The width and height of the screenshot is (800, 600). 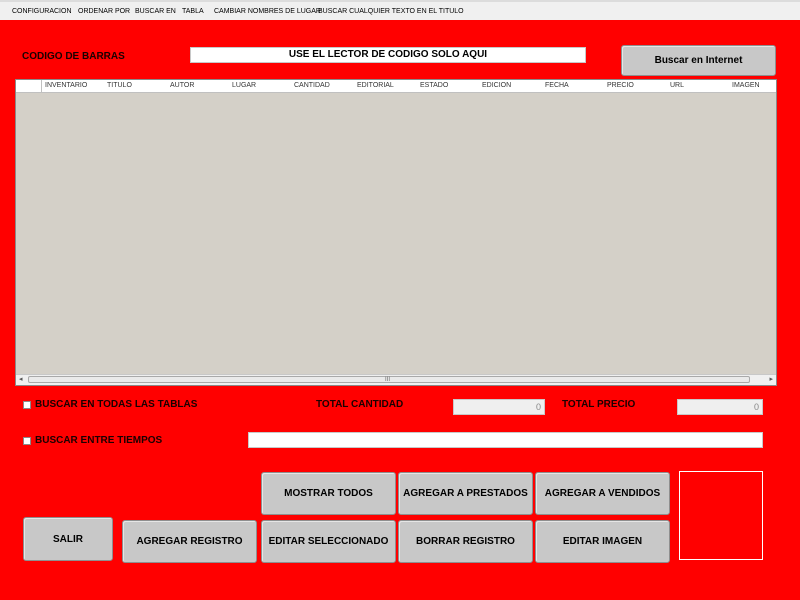 What do you see at coordinates (746, 85) in the screenshot?
I see `column-header-imagen: IMAGEN` at bounding box center [746, 85].